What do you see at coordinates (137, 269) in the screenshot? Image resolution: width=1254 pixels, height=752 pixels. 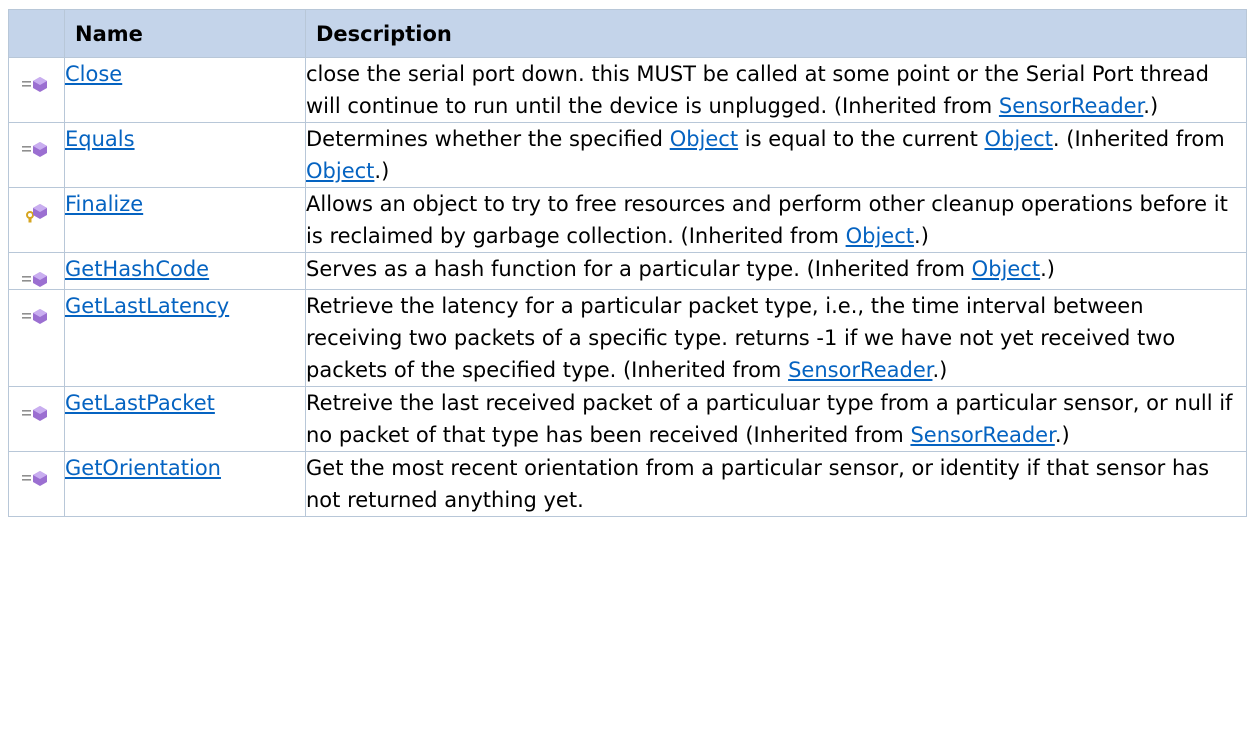 I see `member-link-gethashcode: GetHashCode` at bounding box center [137, 269].